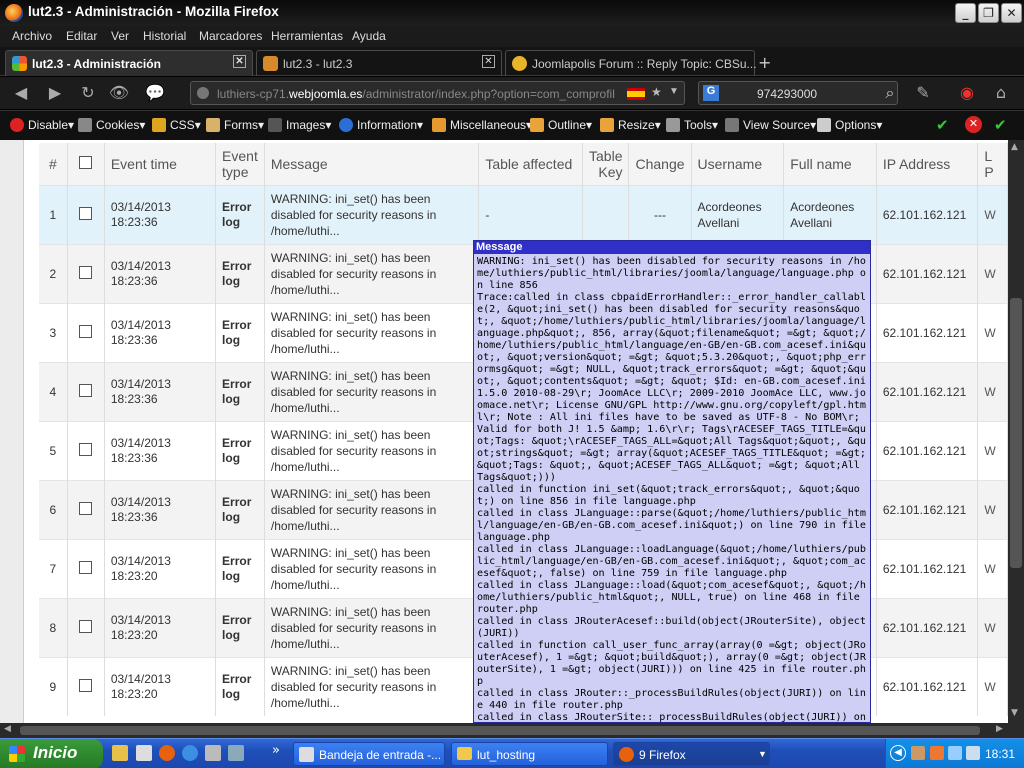 The image size is (1024, 768). I want to click on scroll-thumb, so click(1016, 433).